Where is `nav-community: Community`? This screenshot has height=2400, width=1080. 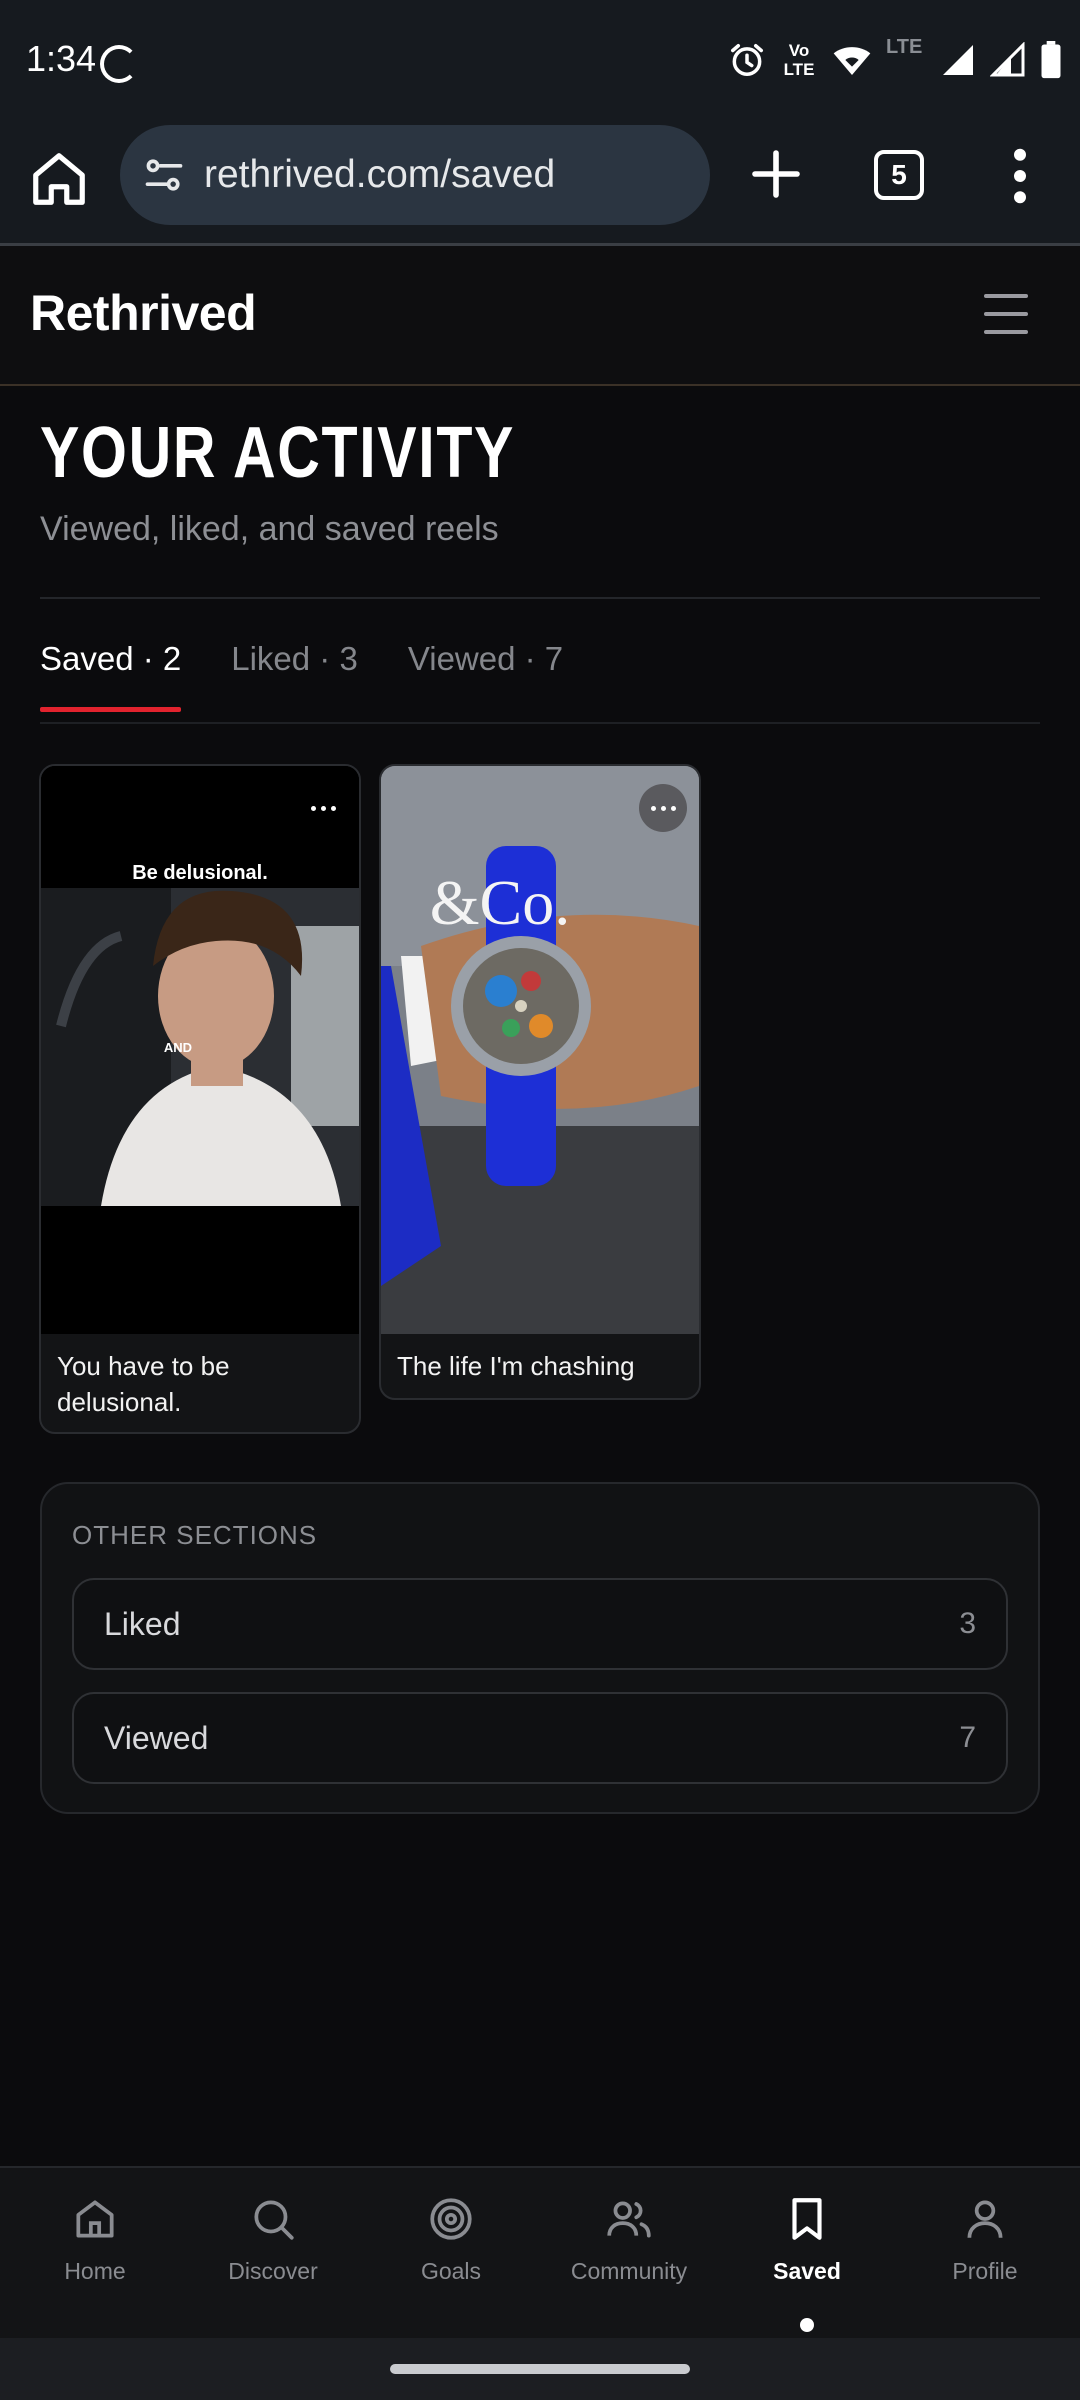 nav-community: Community is located at coordinates (629, 2264).